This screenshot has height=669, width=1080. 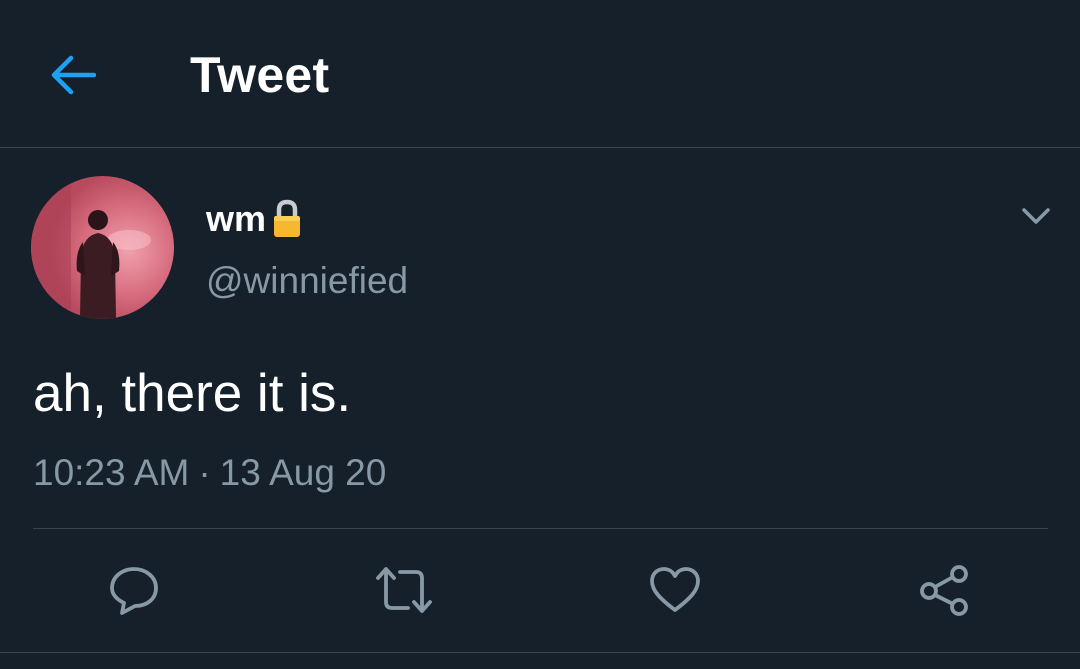 I want to click on more-options-button, so click(x=1036, y=216).